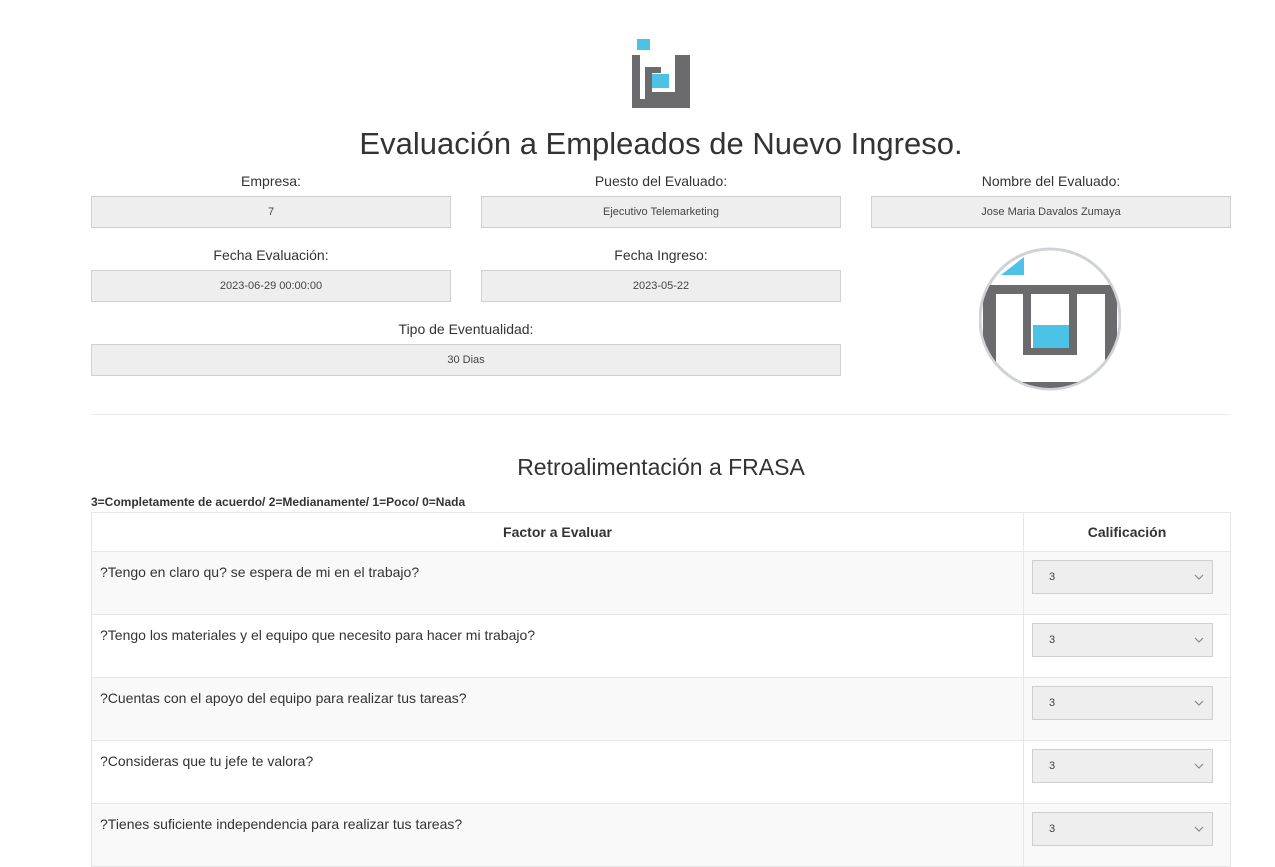 The image size is (1275, 867). I want to click on table-row: ?Consideras que tu jefe te valora? 3, so click(661, 772).